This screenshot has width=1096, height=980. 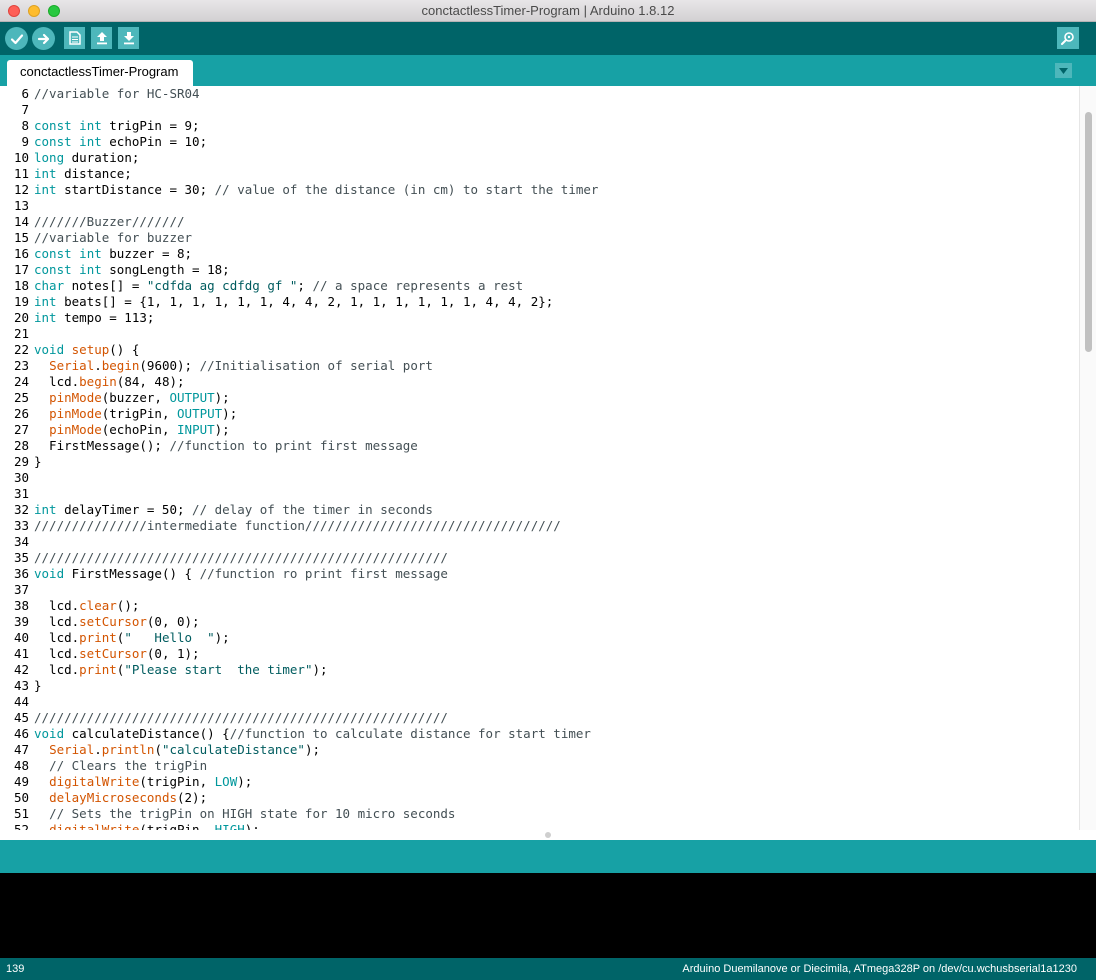 I want to click on line-number: 23, so click(x=21, y=365).